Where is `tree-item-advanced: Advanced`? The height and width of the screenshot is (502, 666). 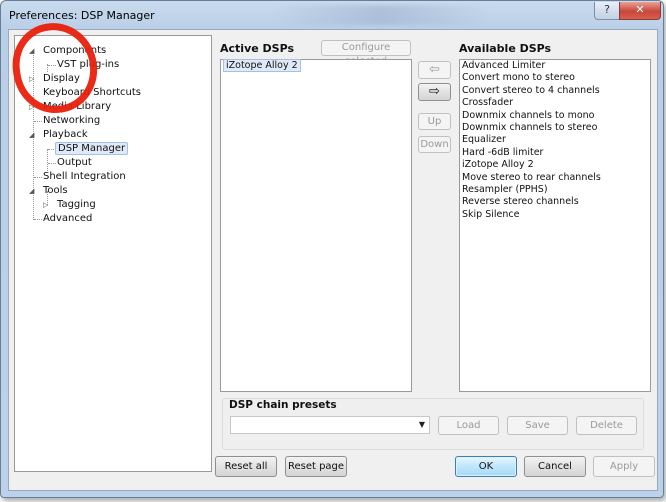
tree-item-advanced: Advanced is located at coordinates (67, 219).